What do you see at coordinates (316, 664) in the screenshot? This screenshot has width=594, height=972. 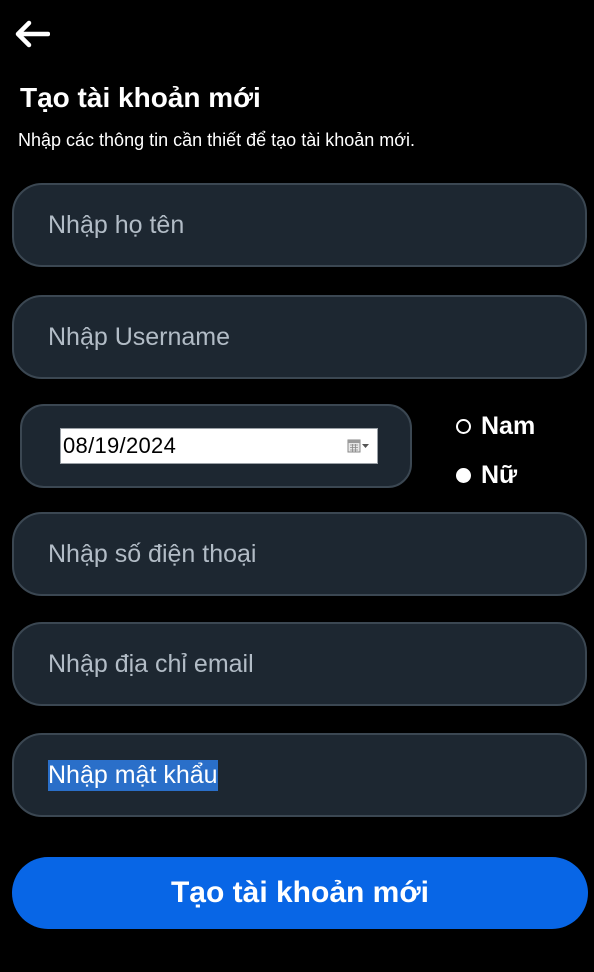 I see `email-input` at bounding box center [316, 664].